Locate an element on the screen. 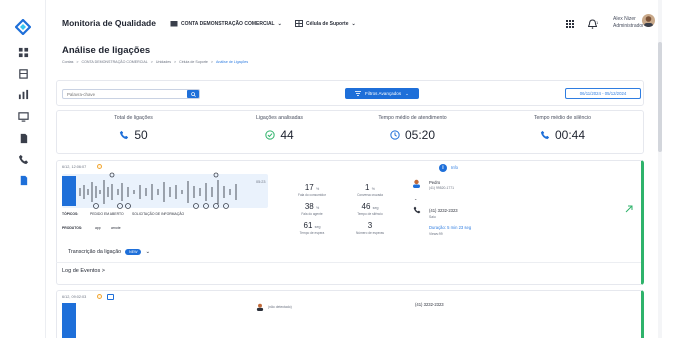 The width and height of the screenshot is (683, 338). breadcrumb-item: Contas is located at coordinates (67, 62).